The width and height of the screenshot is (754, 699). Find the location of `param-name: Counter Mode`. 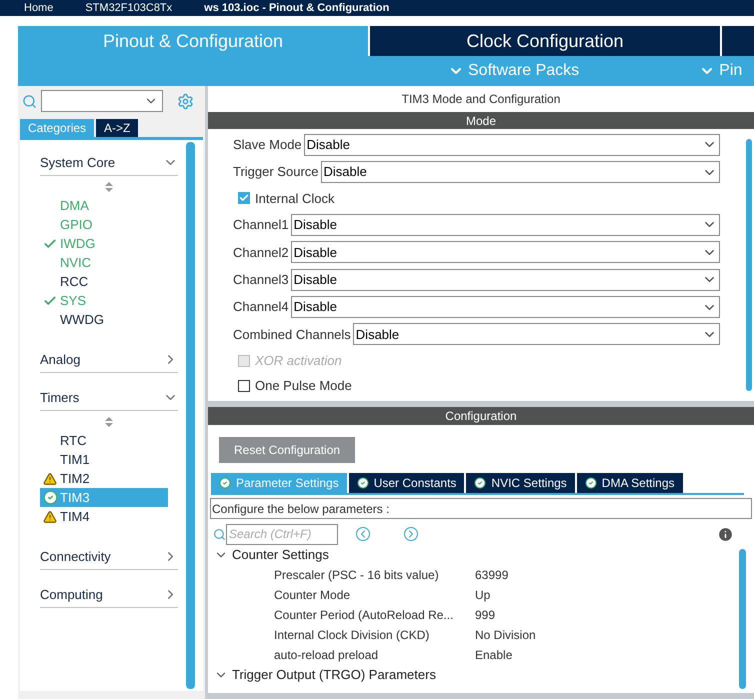

param-name: Counter Mode is located at coordinates (313, 595).